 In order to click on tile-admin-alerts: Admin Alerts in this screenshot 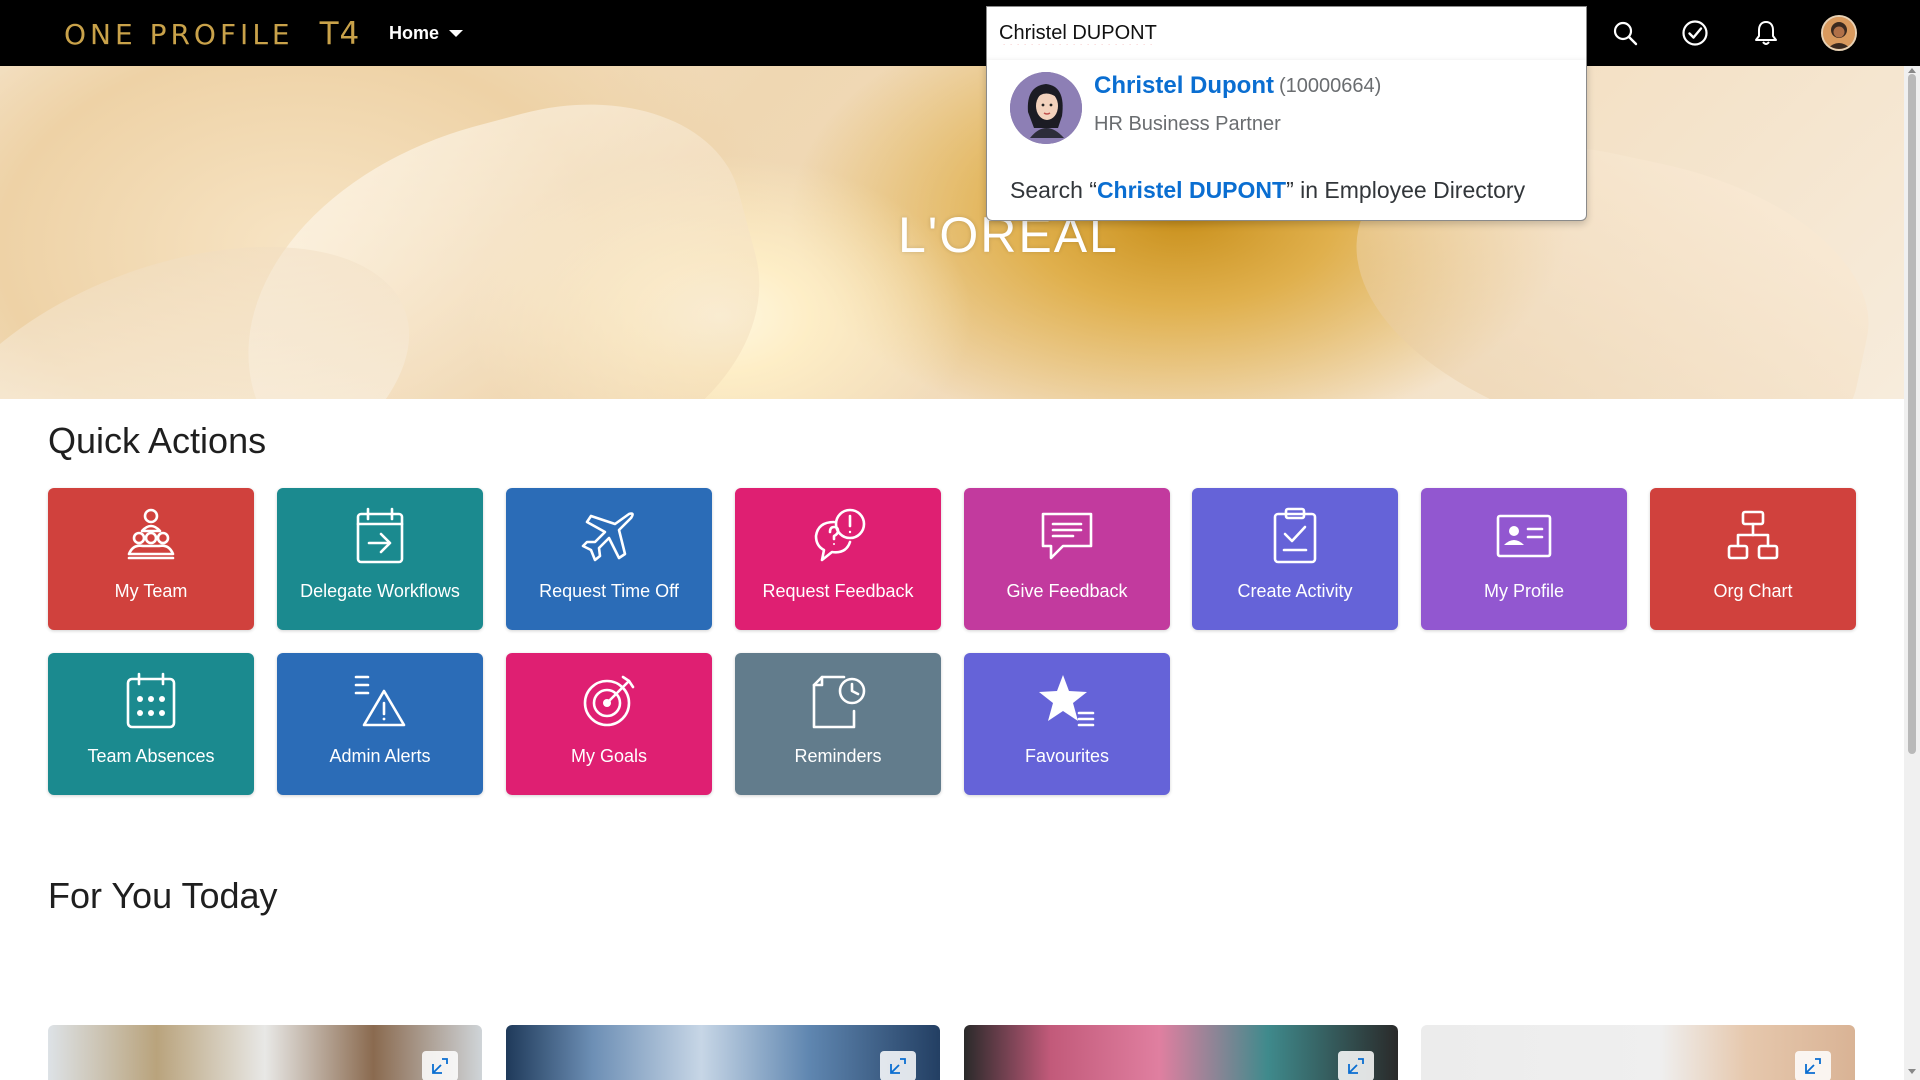, I will do `click(380, 724)`.